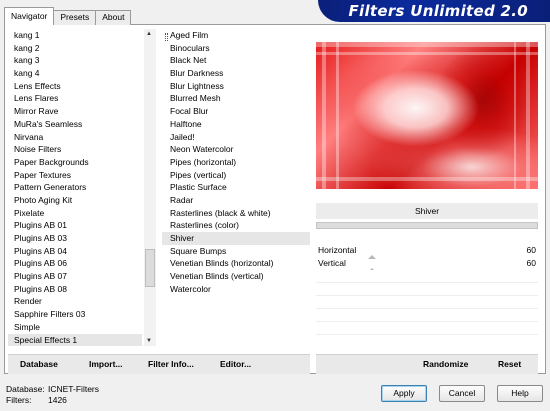 The image size is (550, 411). What do you see at coordinates (75, 60) in the screenshot?
I see `category-item: kang 3` at bounding box center [75, 60].